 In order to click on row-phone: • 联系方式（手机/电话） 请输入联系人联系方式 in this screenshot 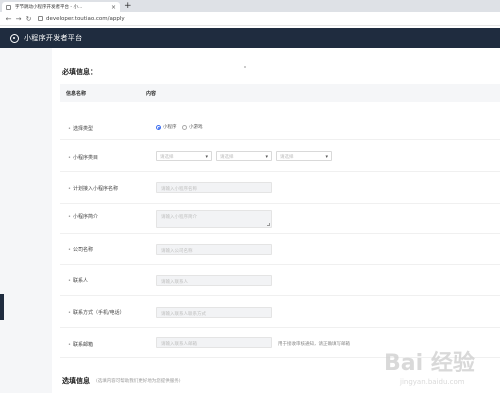, I will do `click(280, 312)`.